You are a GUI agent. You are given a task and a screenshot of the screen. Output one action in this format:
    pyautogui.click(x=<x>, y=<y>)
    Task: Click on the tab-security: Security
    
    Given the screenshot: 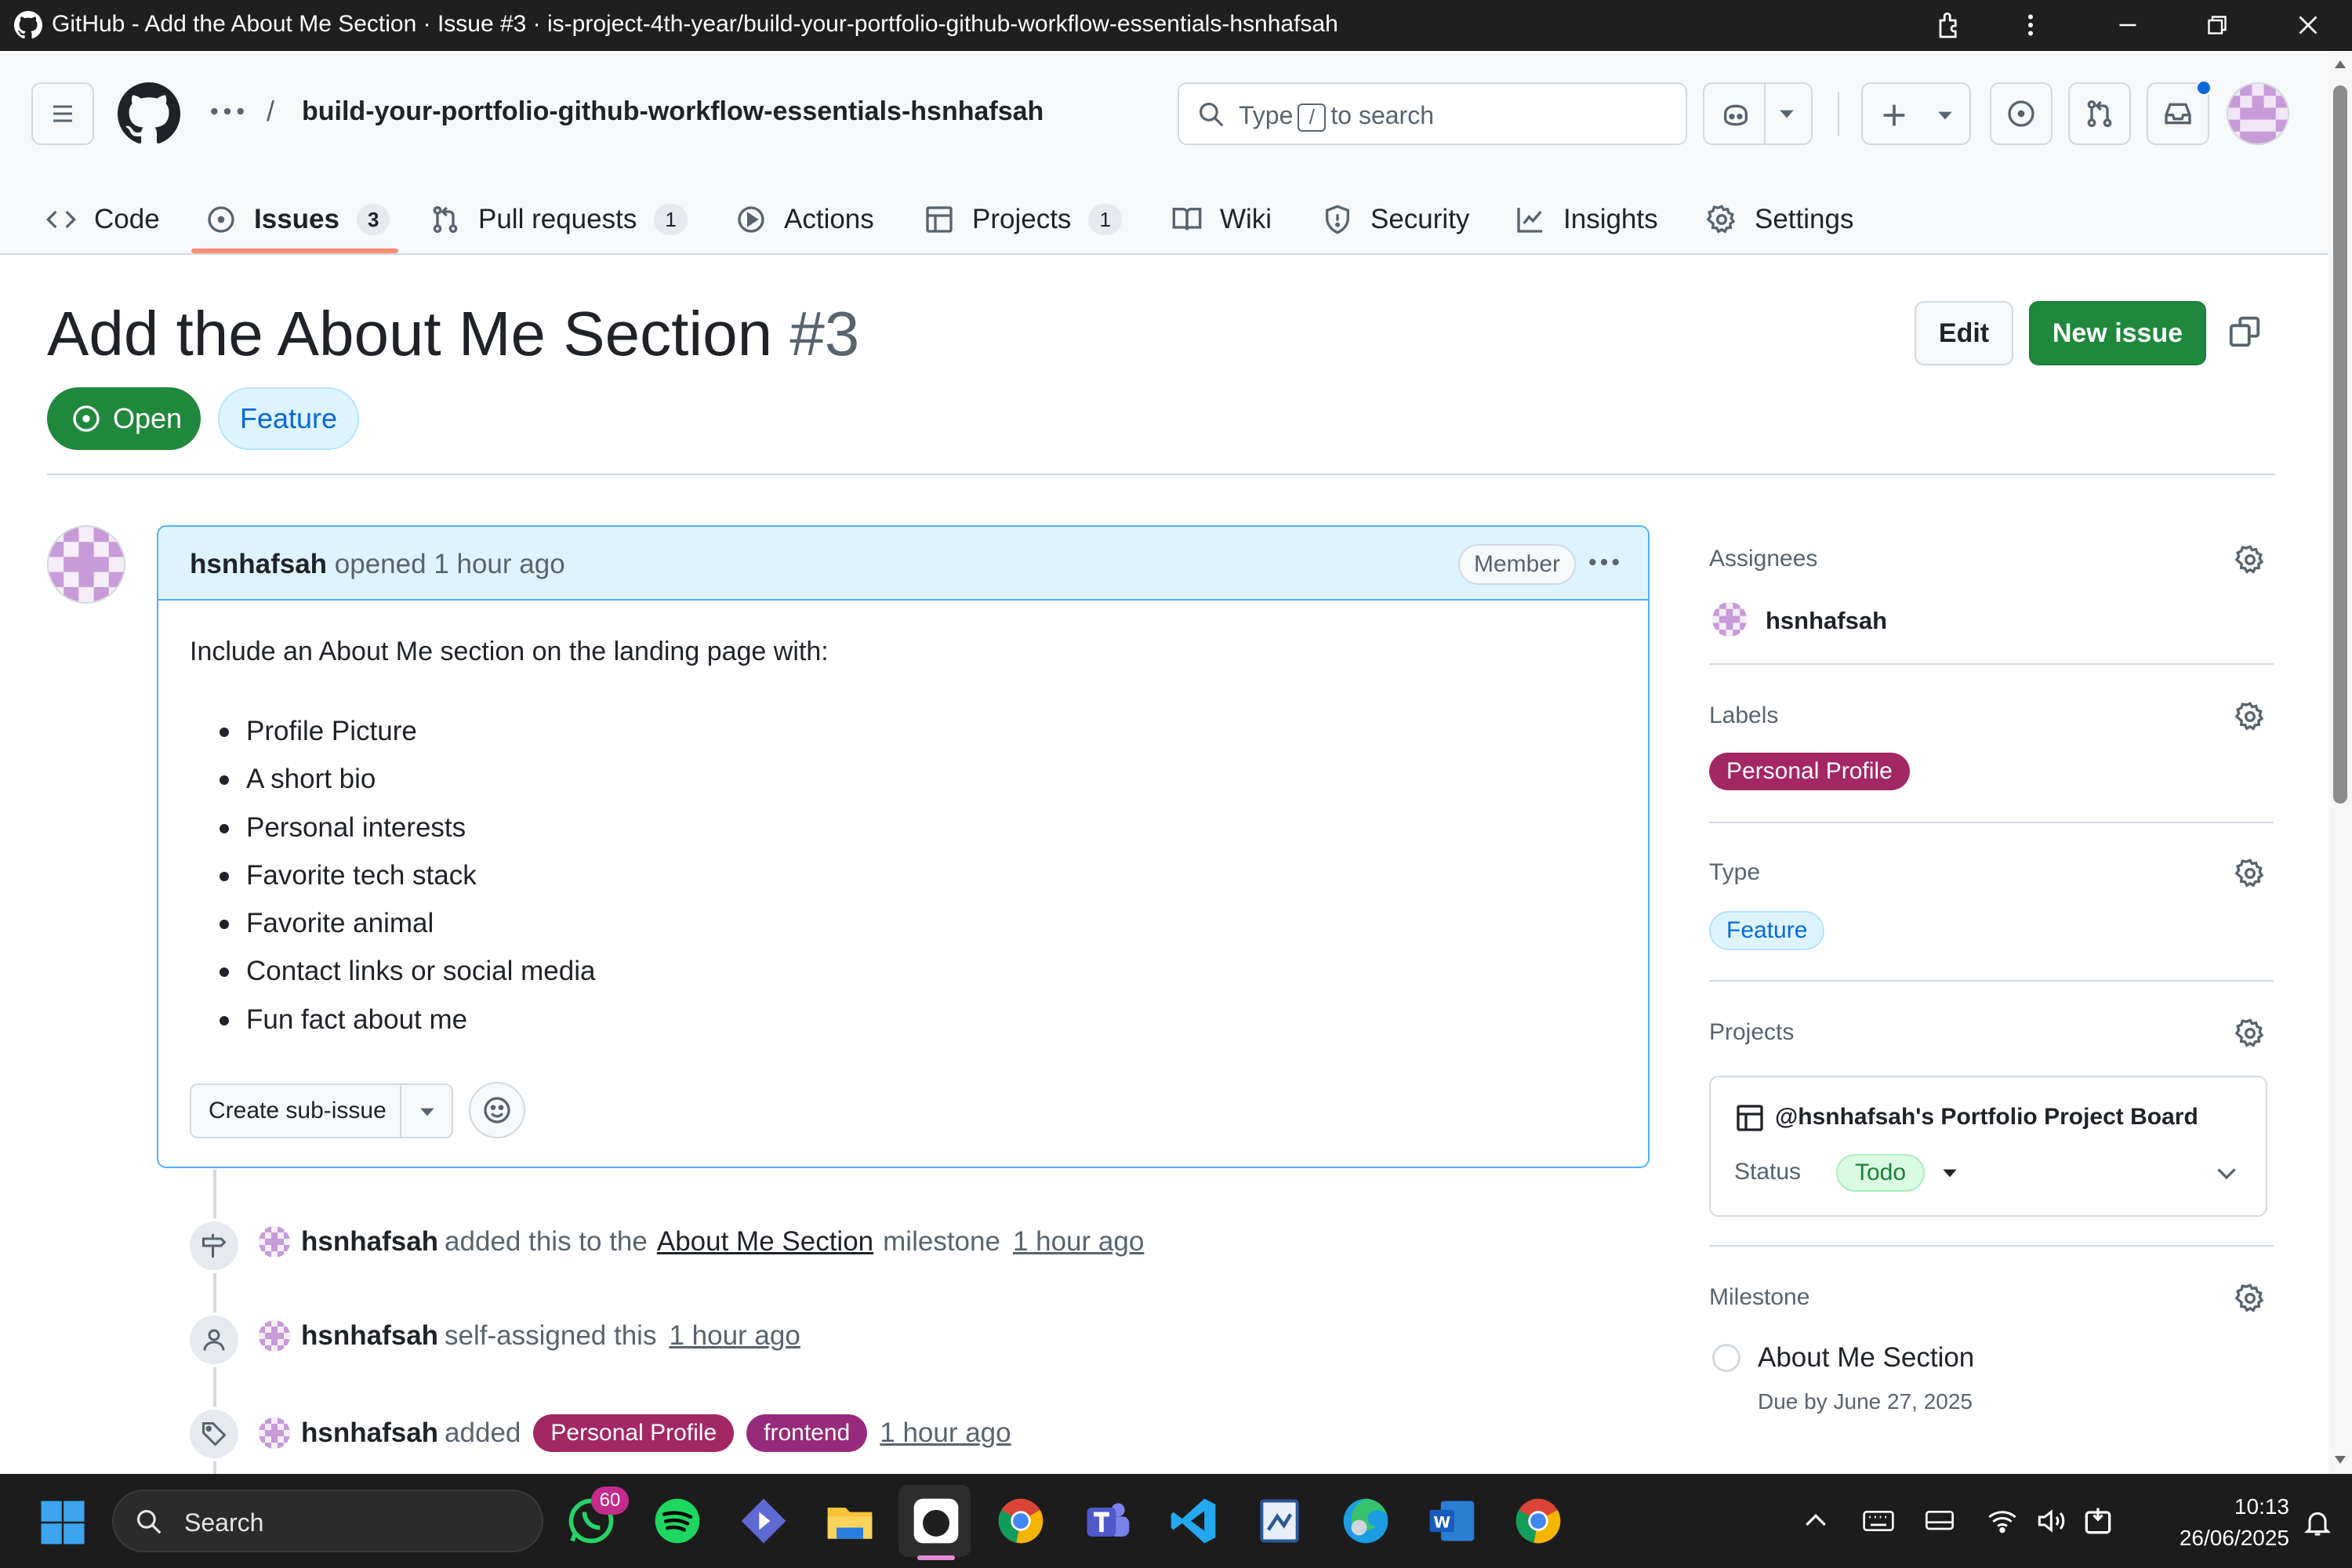 What is the action you would take?
    pyautogui.click(x=1395, y=219)
    